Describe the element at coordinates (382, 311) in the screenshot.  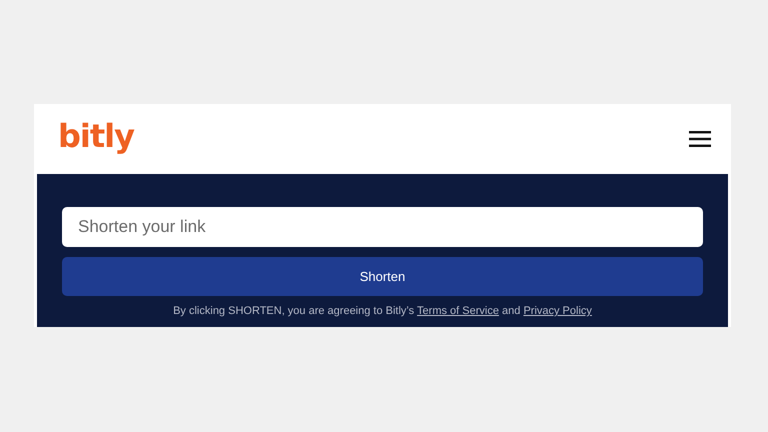
I see `consent-text: By clicking SHORTEN, you are agreeing to Bitly’s Terms of Service and Privacy Policy` at that location.